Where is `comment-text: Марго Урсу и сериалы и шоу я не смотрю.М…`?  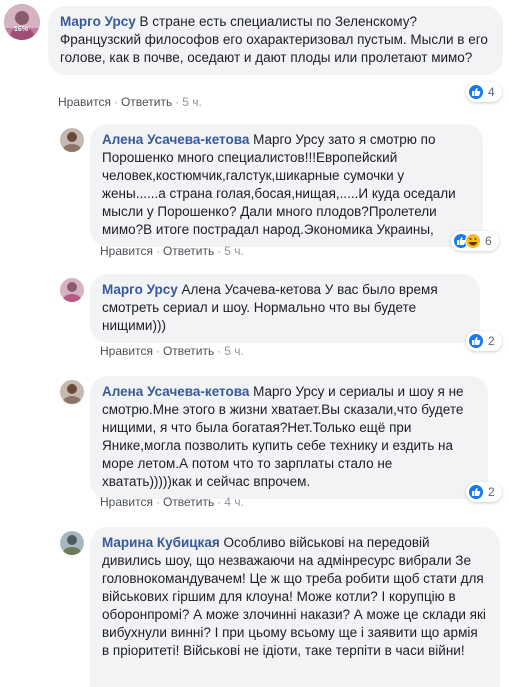
comment-text: Марго Урсу и сериалы и шоу я не смотрю.М… is located at coordinates (283, 436).